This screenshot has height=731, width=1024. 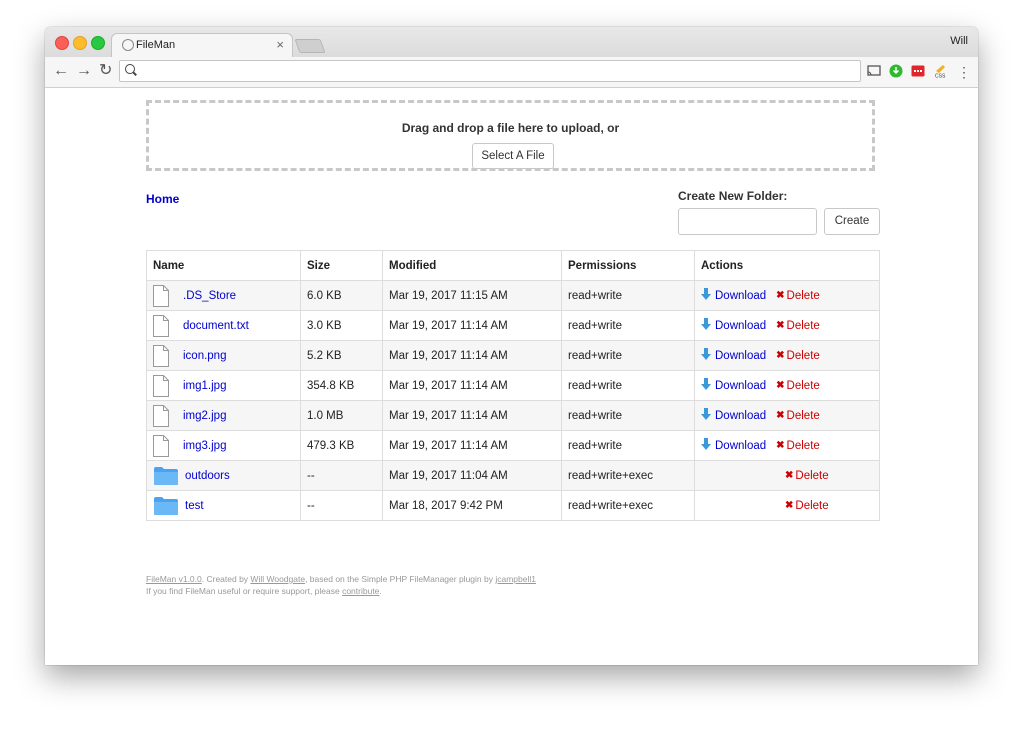 I want to click on browser-tab: FileMan ×, so click(x=202, y=45).